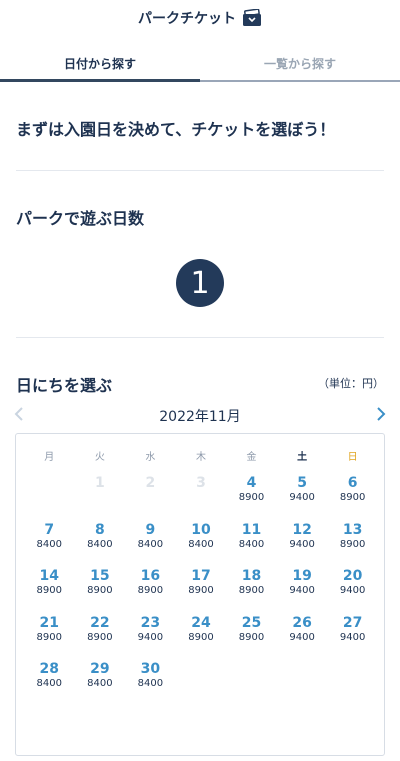 This screenshot has height=761, width=400. I want to click on calendar-day: 22 8900, so click(100, 637).